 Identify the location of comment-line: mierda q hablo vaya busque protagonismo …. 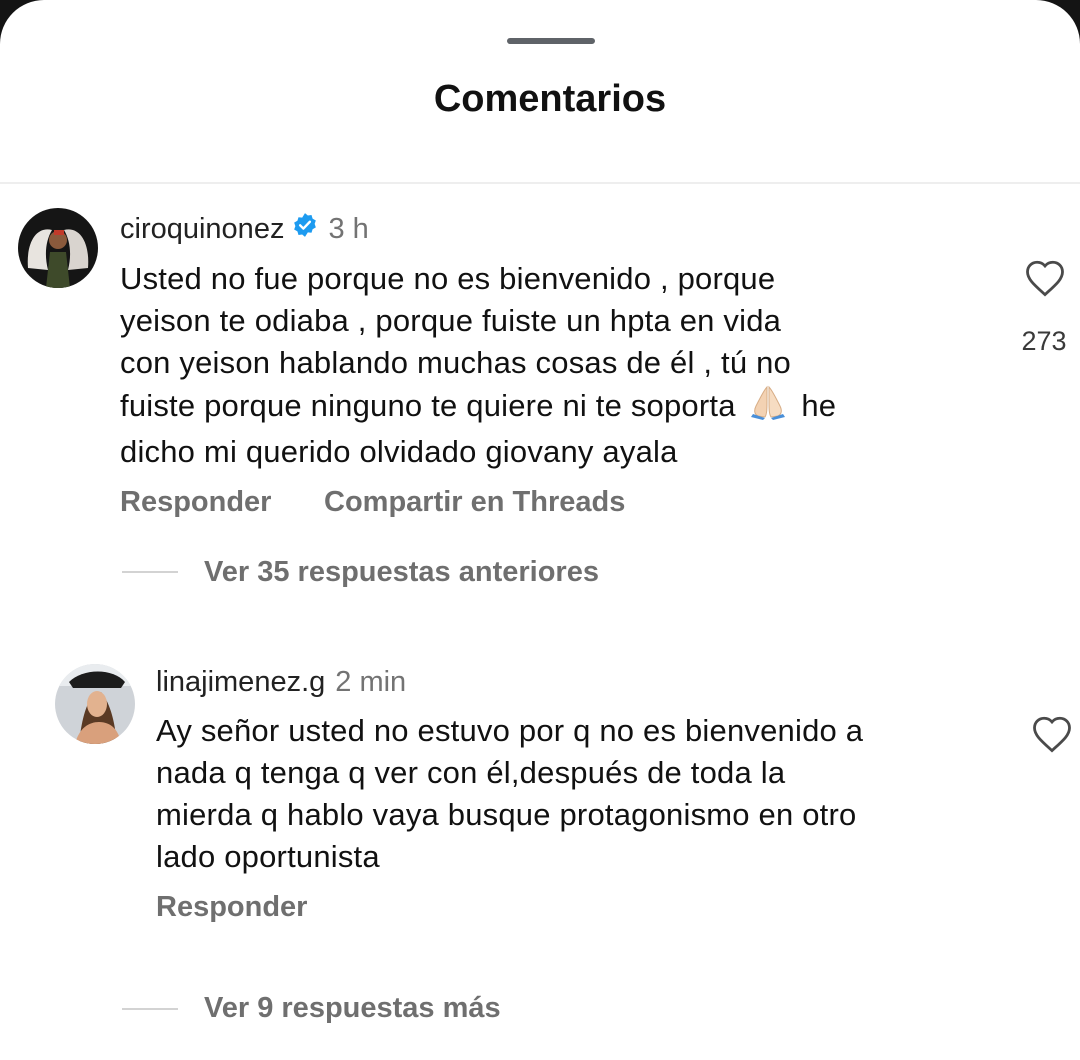
(506, 814).